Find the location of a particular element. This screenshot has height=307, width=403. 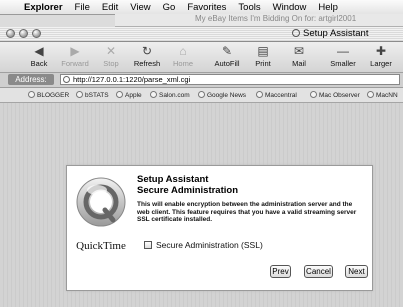

address-input: http://127.0.0.1:1220/parse_xml.cgi is located at coordinates (230, 79).